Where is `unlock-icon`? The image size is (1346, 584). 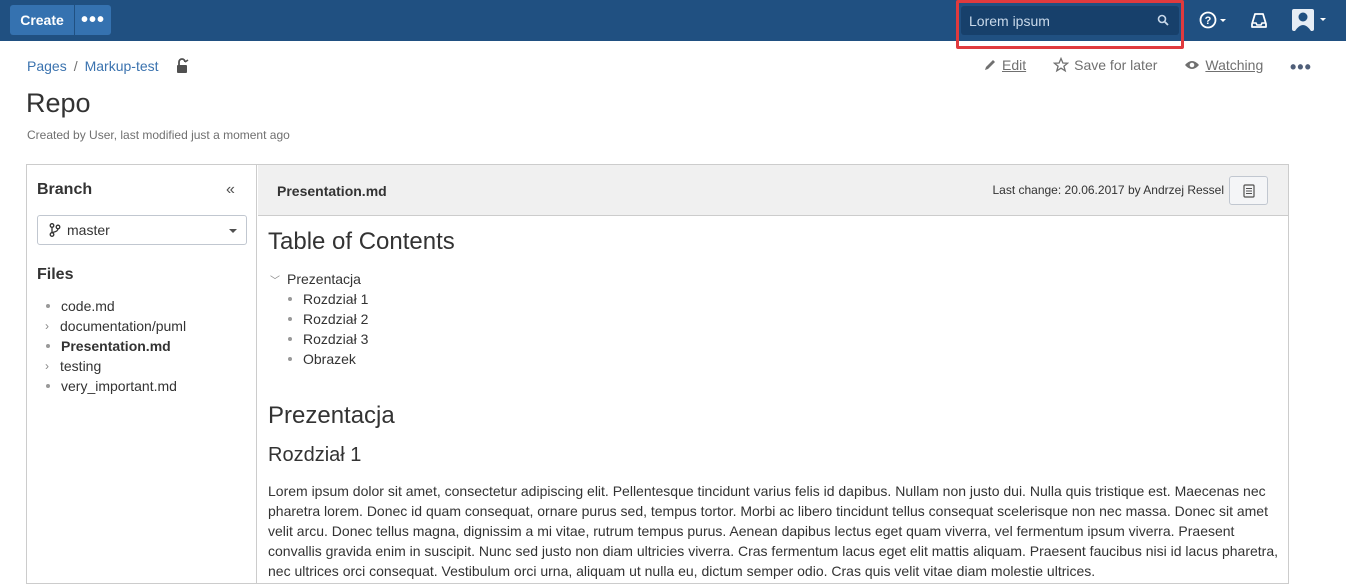 unlock-icon is located at coordinates (183, 66).